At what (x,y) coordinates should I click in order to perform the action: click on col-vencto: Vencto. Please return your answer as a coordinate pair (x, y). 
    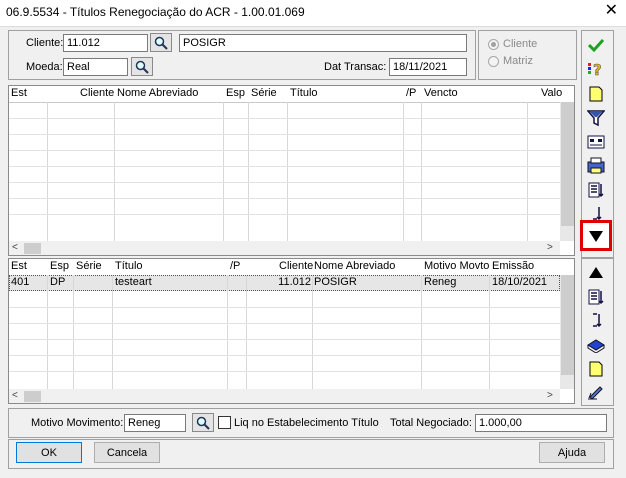
    Looking at the image, I should click on (441, 93).